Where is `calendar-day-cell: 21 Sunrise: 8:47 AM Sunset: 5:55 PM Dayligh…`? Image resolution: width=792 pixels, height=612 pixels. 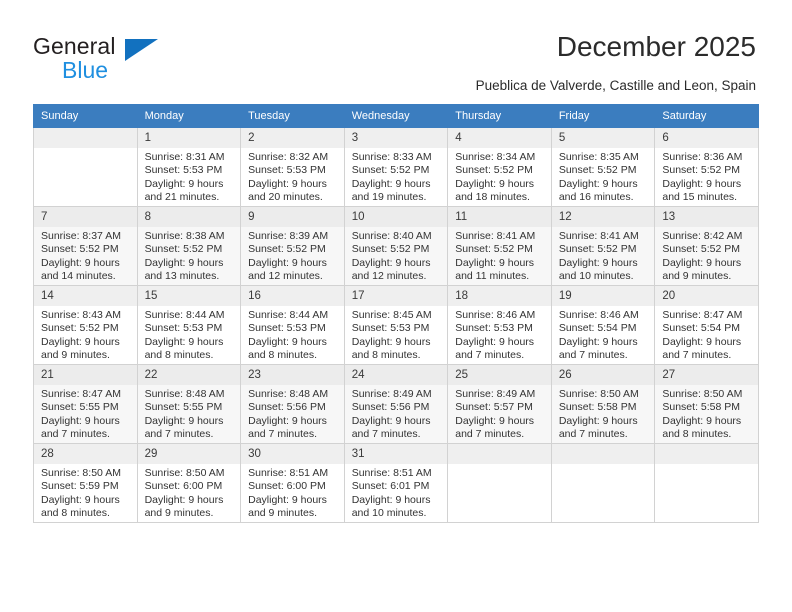
calendar-day-cell: 21 Sunrise: 8:47 AM Sunset: 5:55 PM Dayligh… is located at coordinates (85, 404).